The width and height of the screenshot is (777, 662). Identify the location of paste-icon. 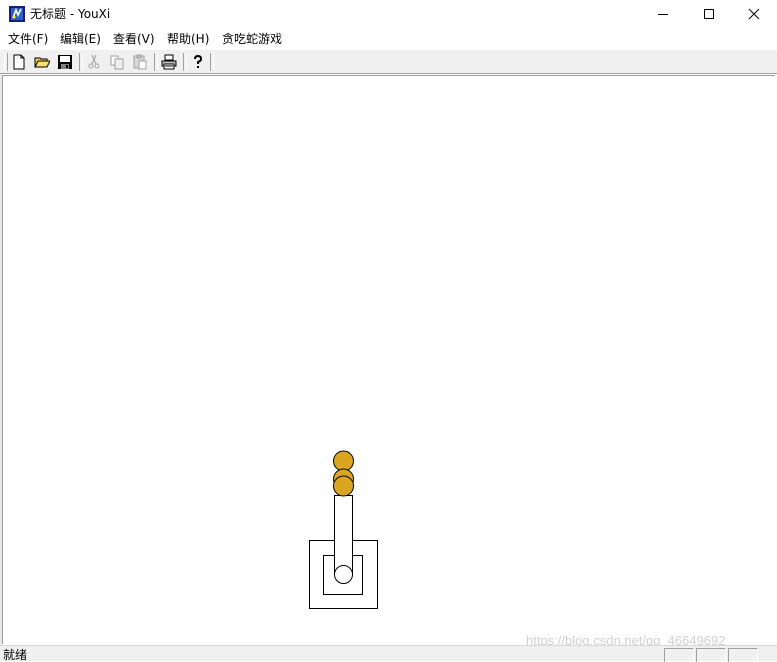
(140, 62).